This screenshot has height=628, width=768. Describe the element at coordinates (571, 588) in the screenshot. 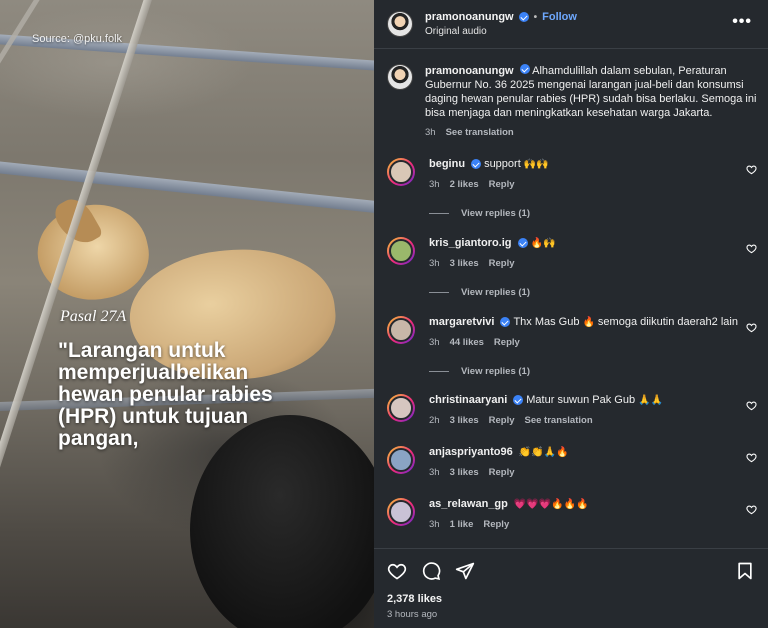

I see `post-actions: 2,378 likes 3 hours ago` at that location.